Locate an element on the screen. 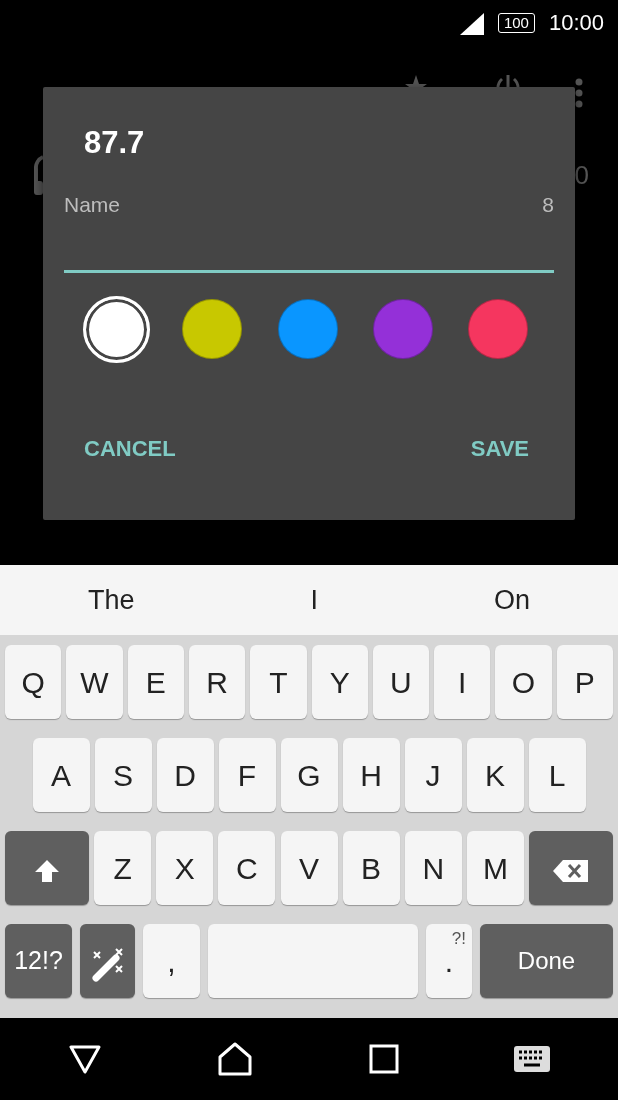 This screenshot has width=618, height=1100. home-icon is located at coordinates (235, 1059).